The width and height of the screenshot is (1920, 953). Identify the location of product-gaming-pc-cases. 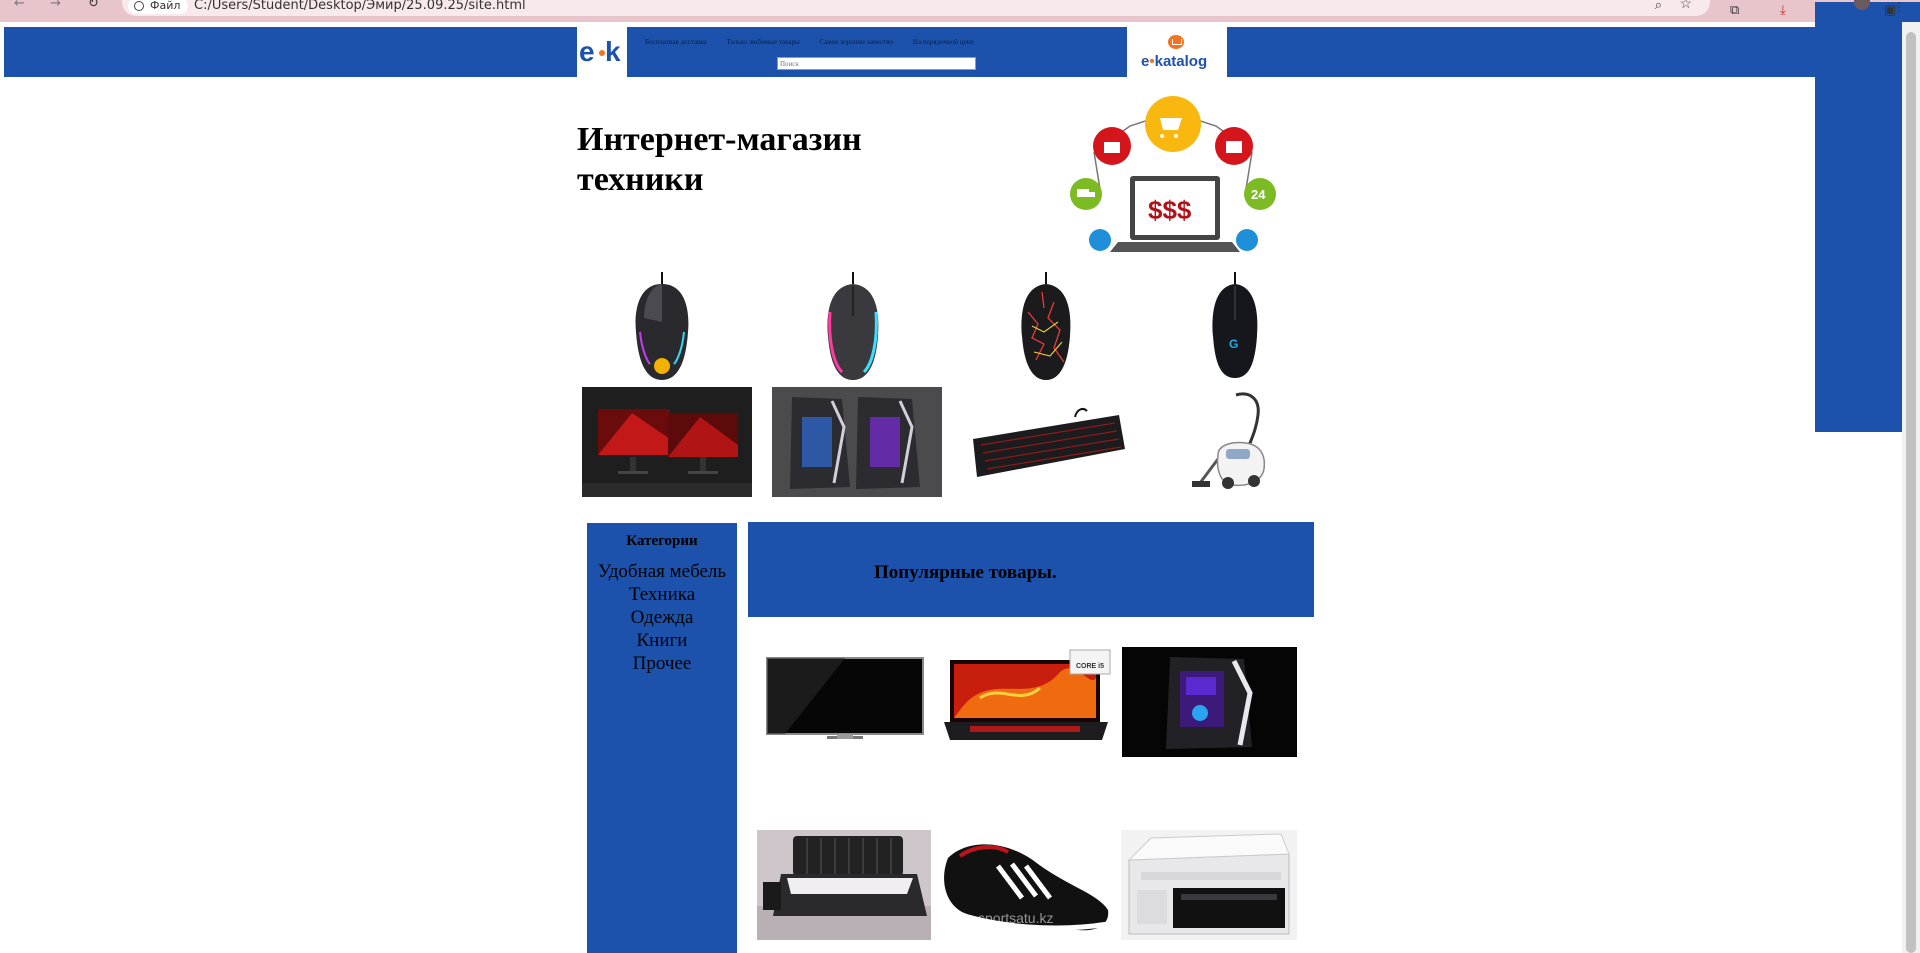
(857, 442).